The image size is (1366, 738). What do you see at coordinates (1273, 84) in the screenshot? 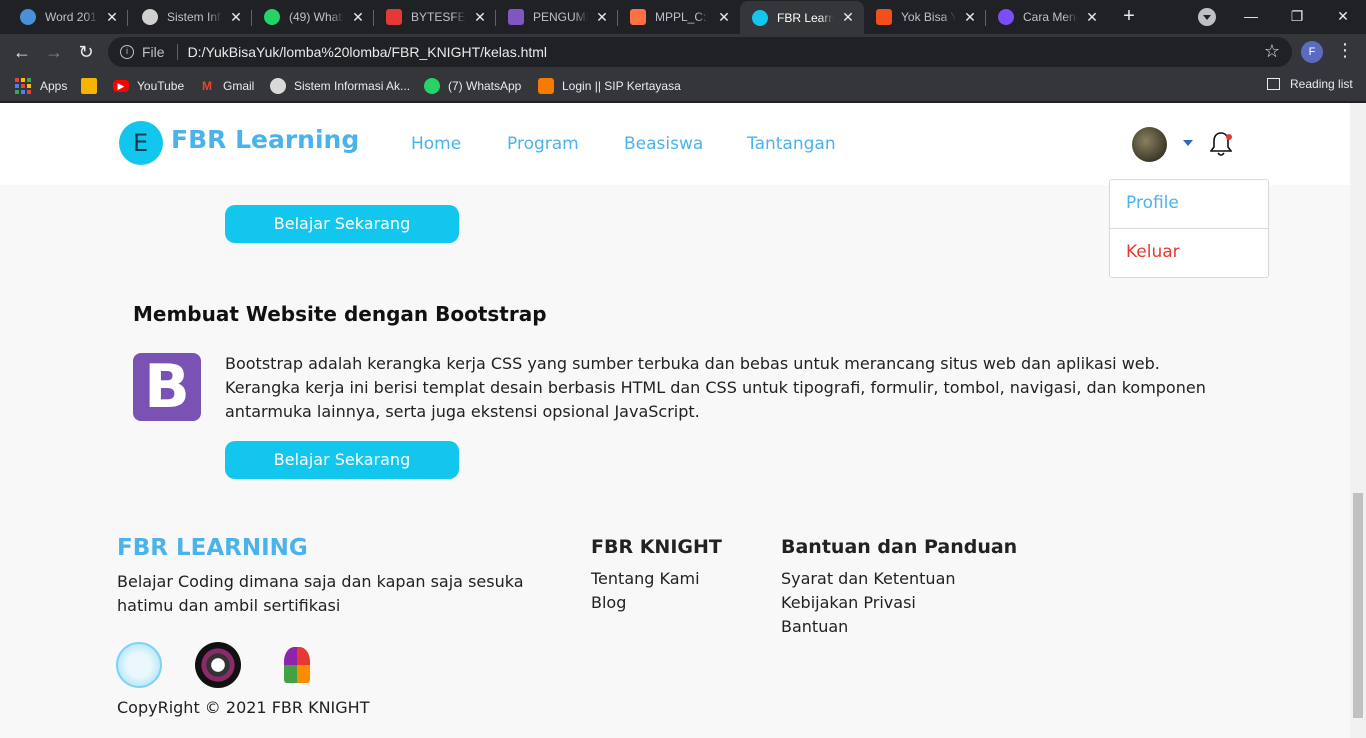
I see `reading-list-icon` at bounding box center [1273, 84].